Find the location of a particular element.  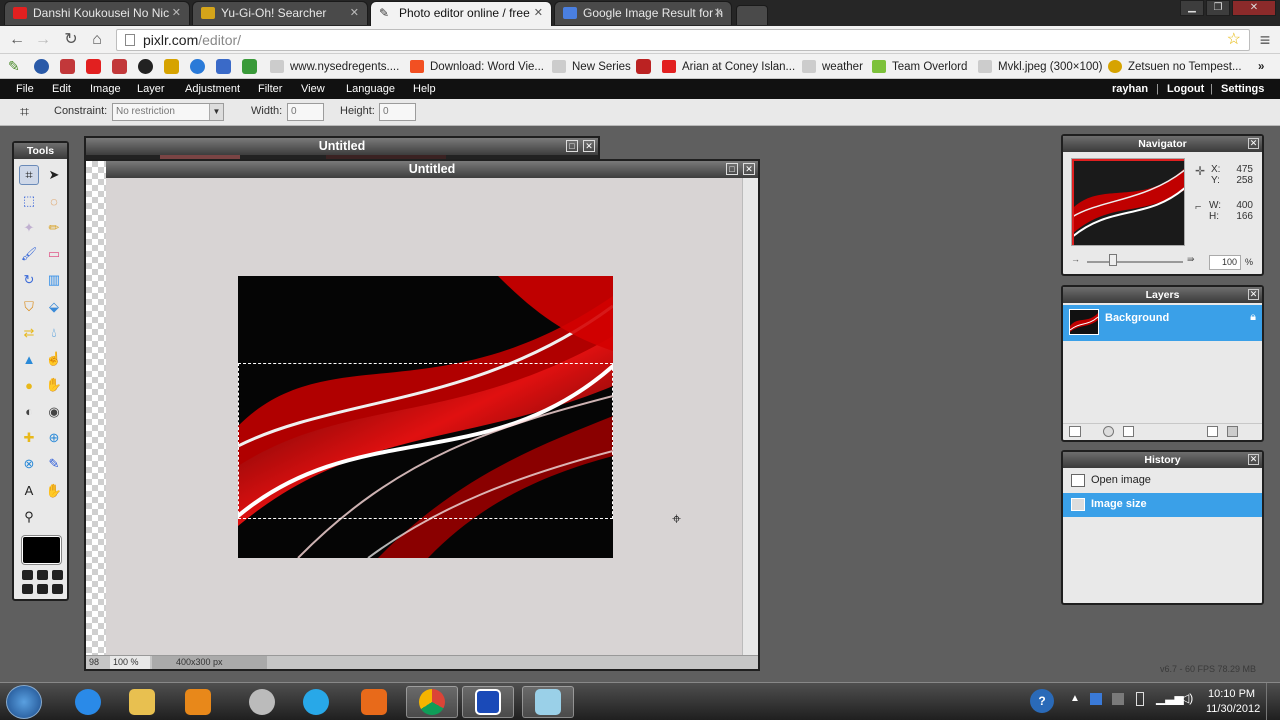

pencil-bookmark-icon: ✎ is located at coordinates (15, 66).